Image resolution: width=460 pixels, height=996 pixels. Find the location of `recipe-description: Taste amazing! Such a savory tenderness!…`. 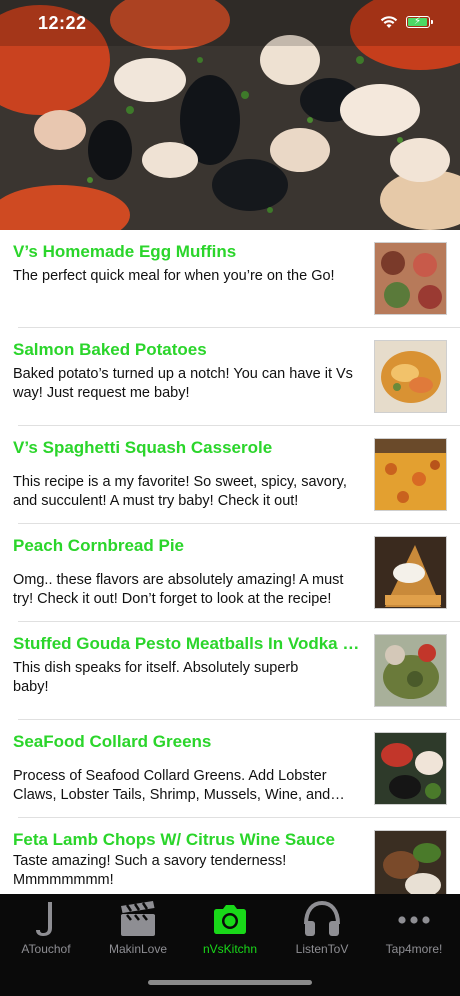

recipe-description: Taste amazing! Such a savory tenderness!… is located at coordinates (150, 870).